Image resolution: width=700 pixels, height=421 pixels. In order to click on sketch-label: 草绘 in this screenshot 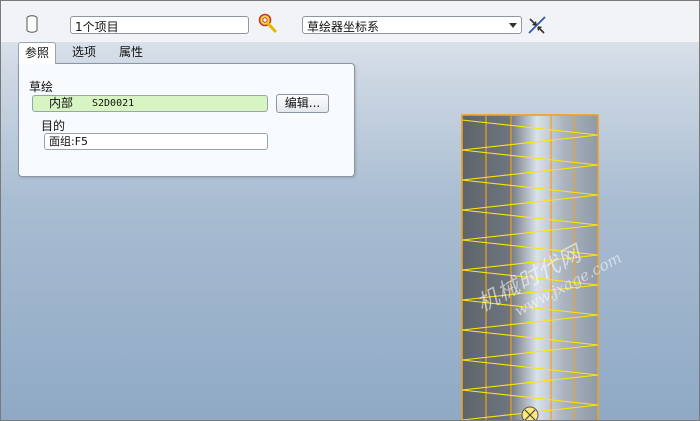, I will do `click(41, 87)`.